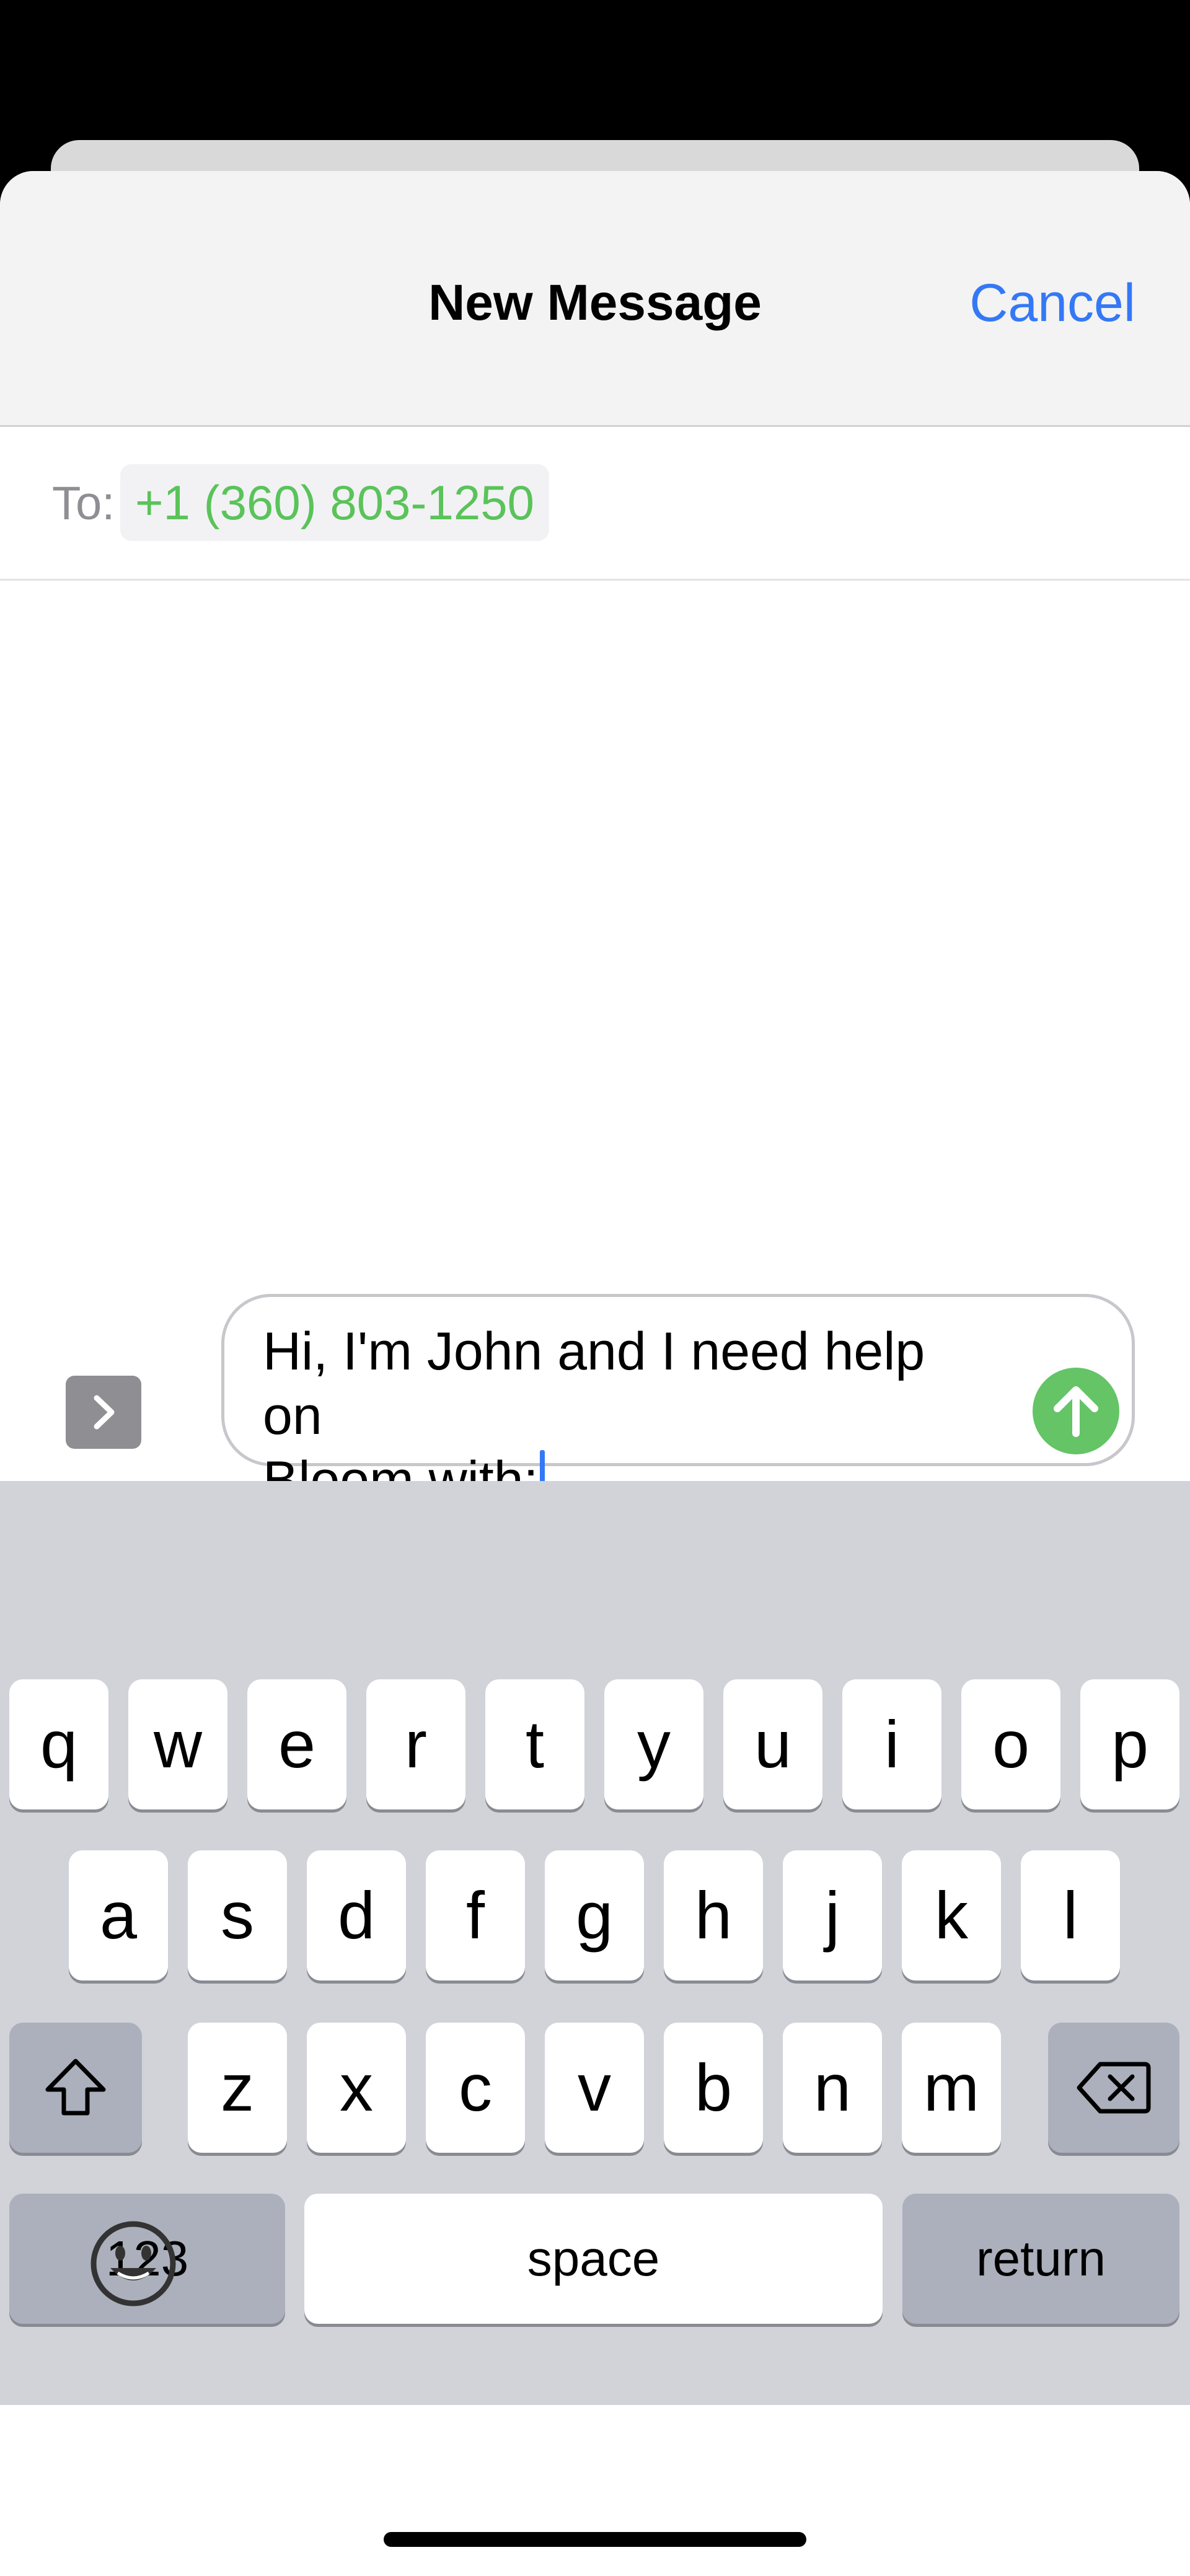 The width and height of the screenshot is (1190, 2576). What do you see at coordinates (653, 1744) in the screenshot?
I see `key-y: y` at bounding box center [653, 1744].